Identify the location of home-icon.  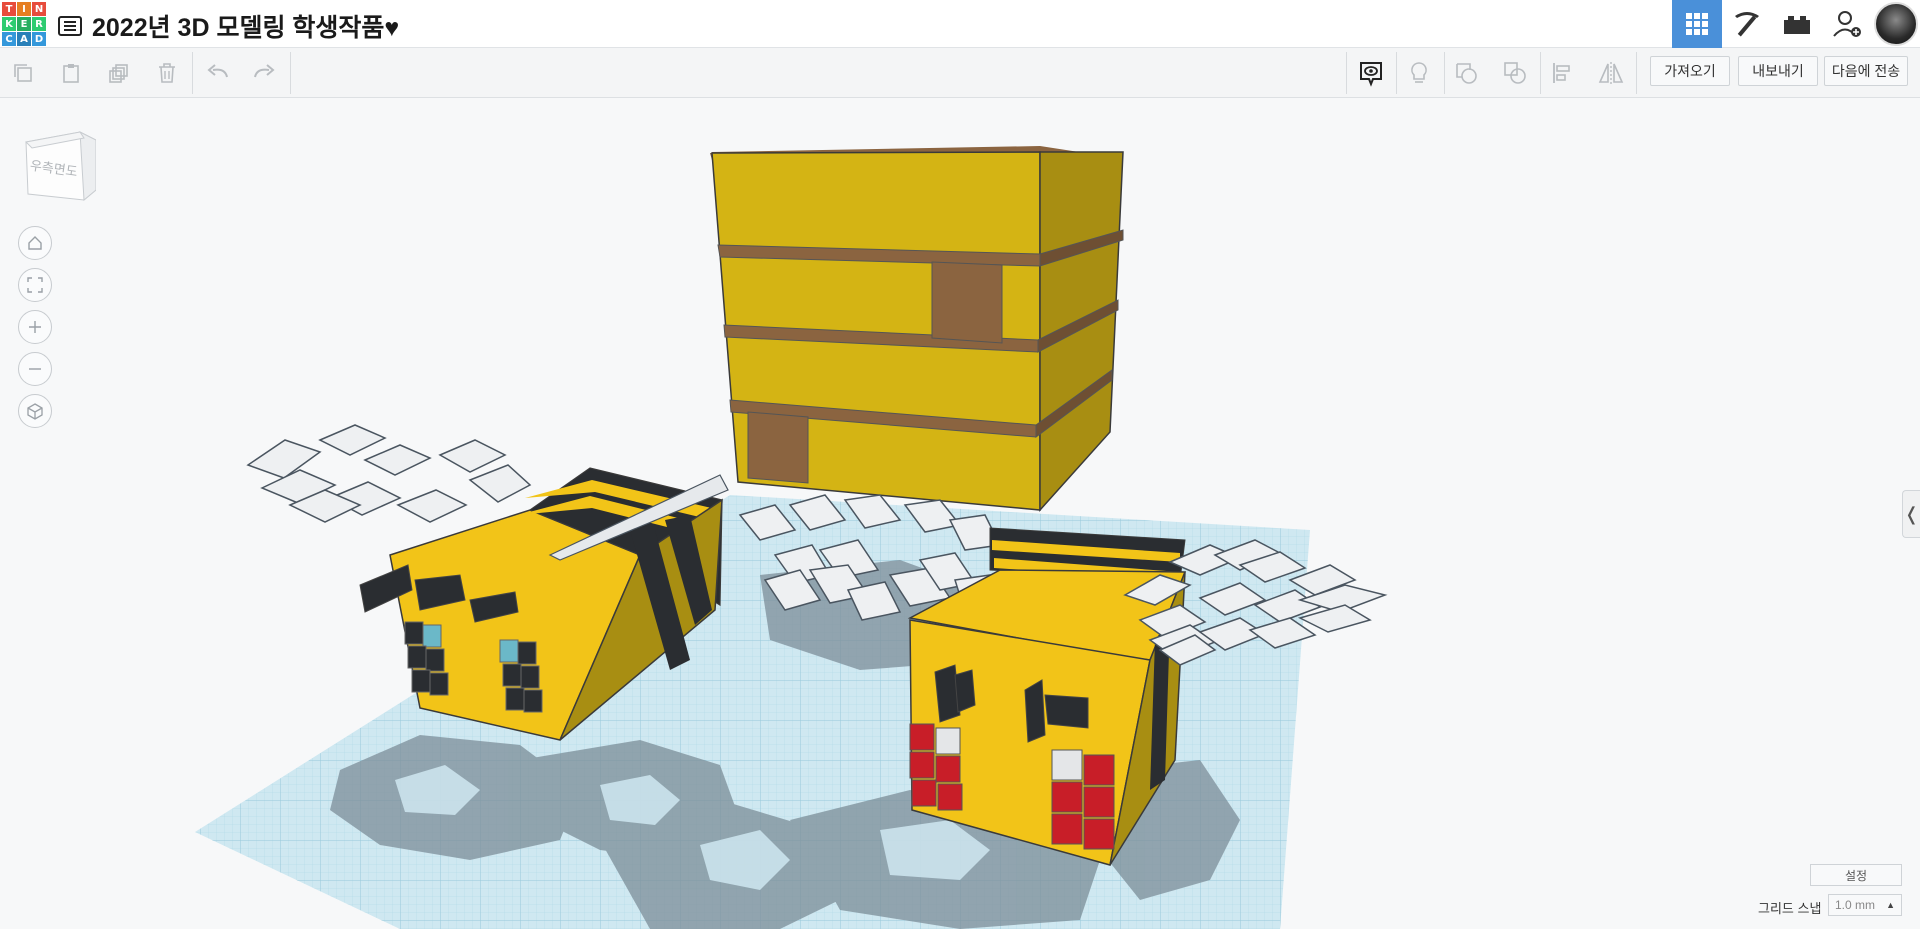
(35, 243).